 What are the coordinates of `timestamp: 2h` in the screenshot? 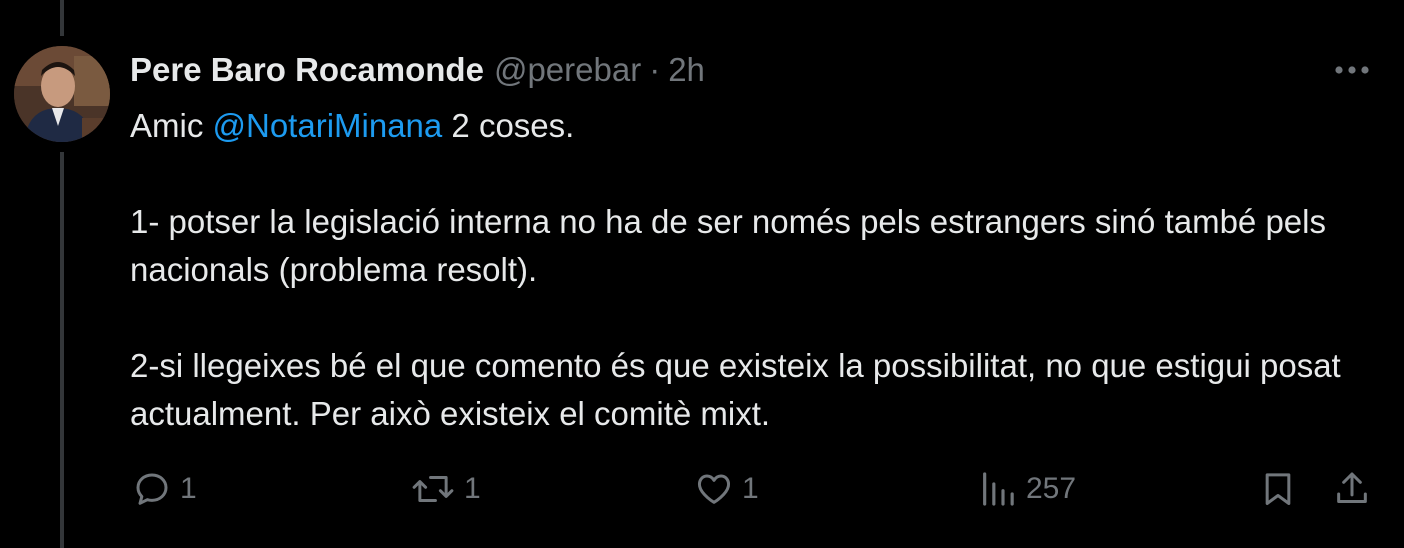 It's located at (686, 70).